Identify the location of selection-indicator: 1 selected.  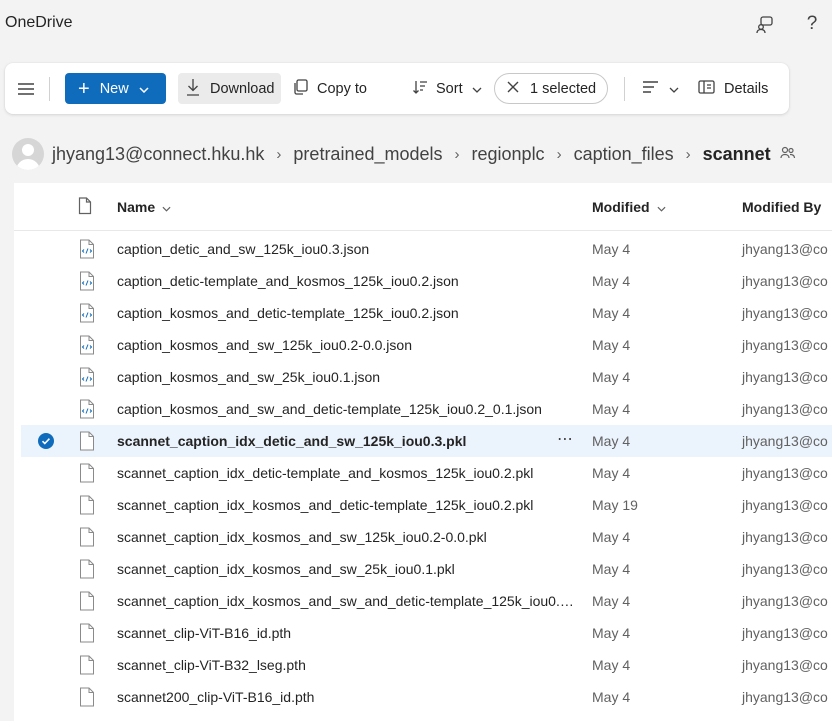
(551, 88).